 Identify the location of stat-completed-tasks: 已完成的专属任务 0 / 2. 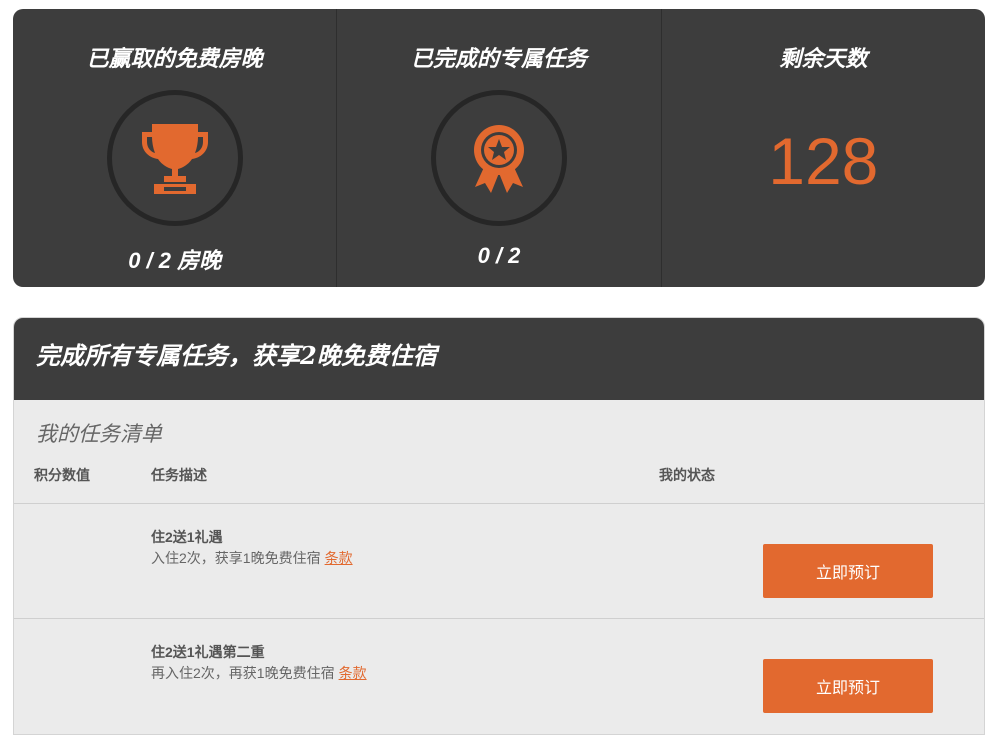
(499, 148).